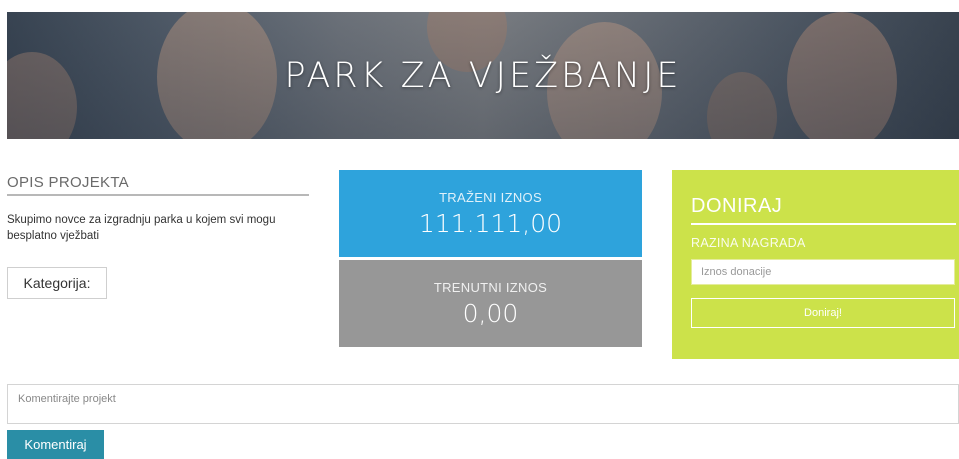  What do you see at coordinates (490, 313) in the screenshot?
I see `current-amount-value: 0,00` at bounding box center [490, 313].